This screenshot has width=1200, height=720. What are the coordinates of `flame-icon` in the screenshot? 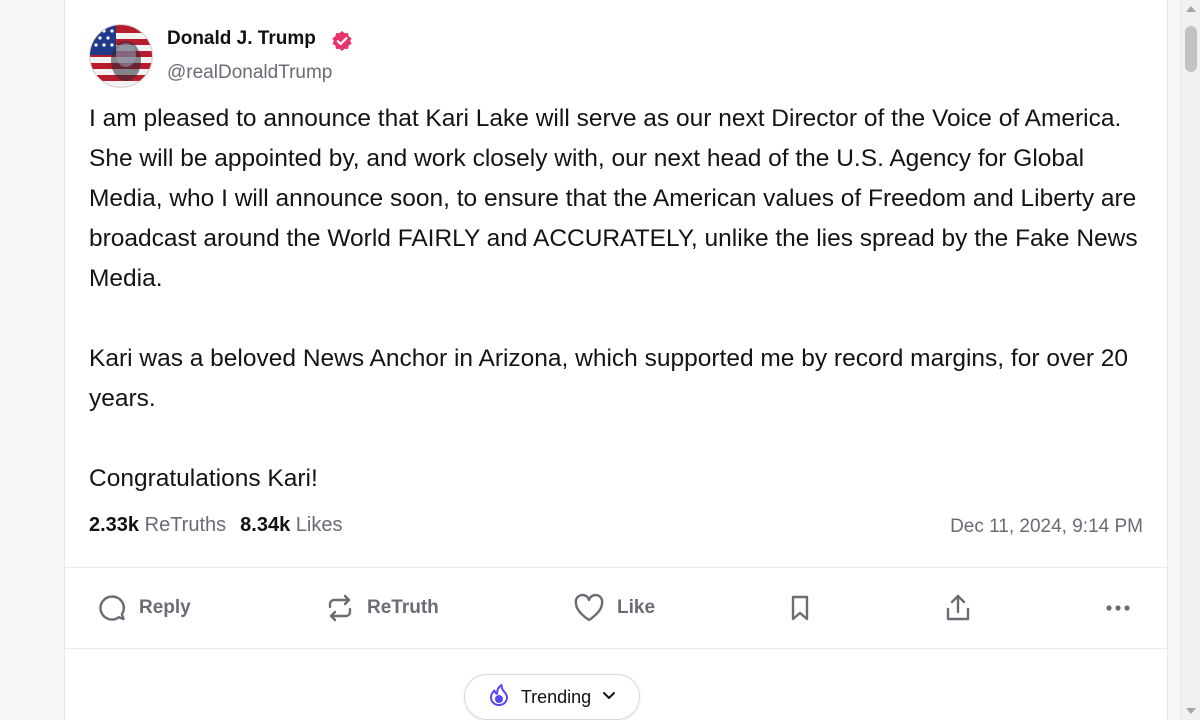 It's located at (499, 697).